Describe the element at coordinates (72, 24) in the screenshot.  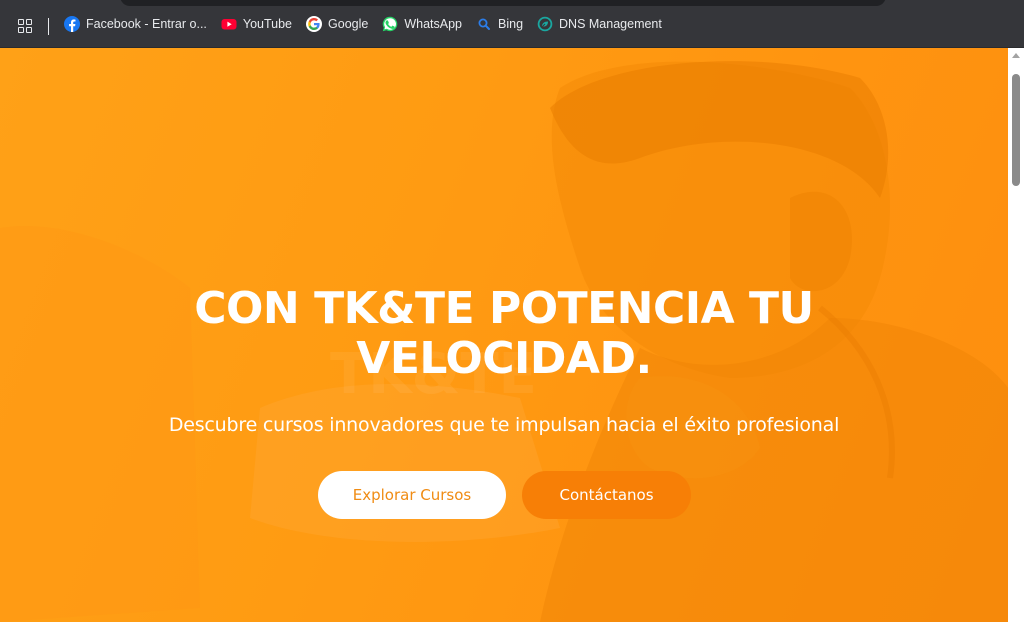
I see `facebook-icon` at that location.